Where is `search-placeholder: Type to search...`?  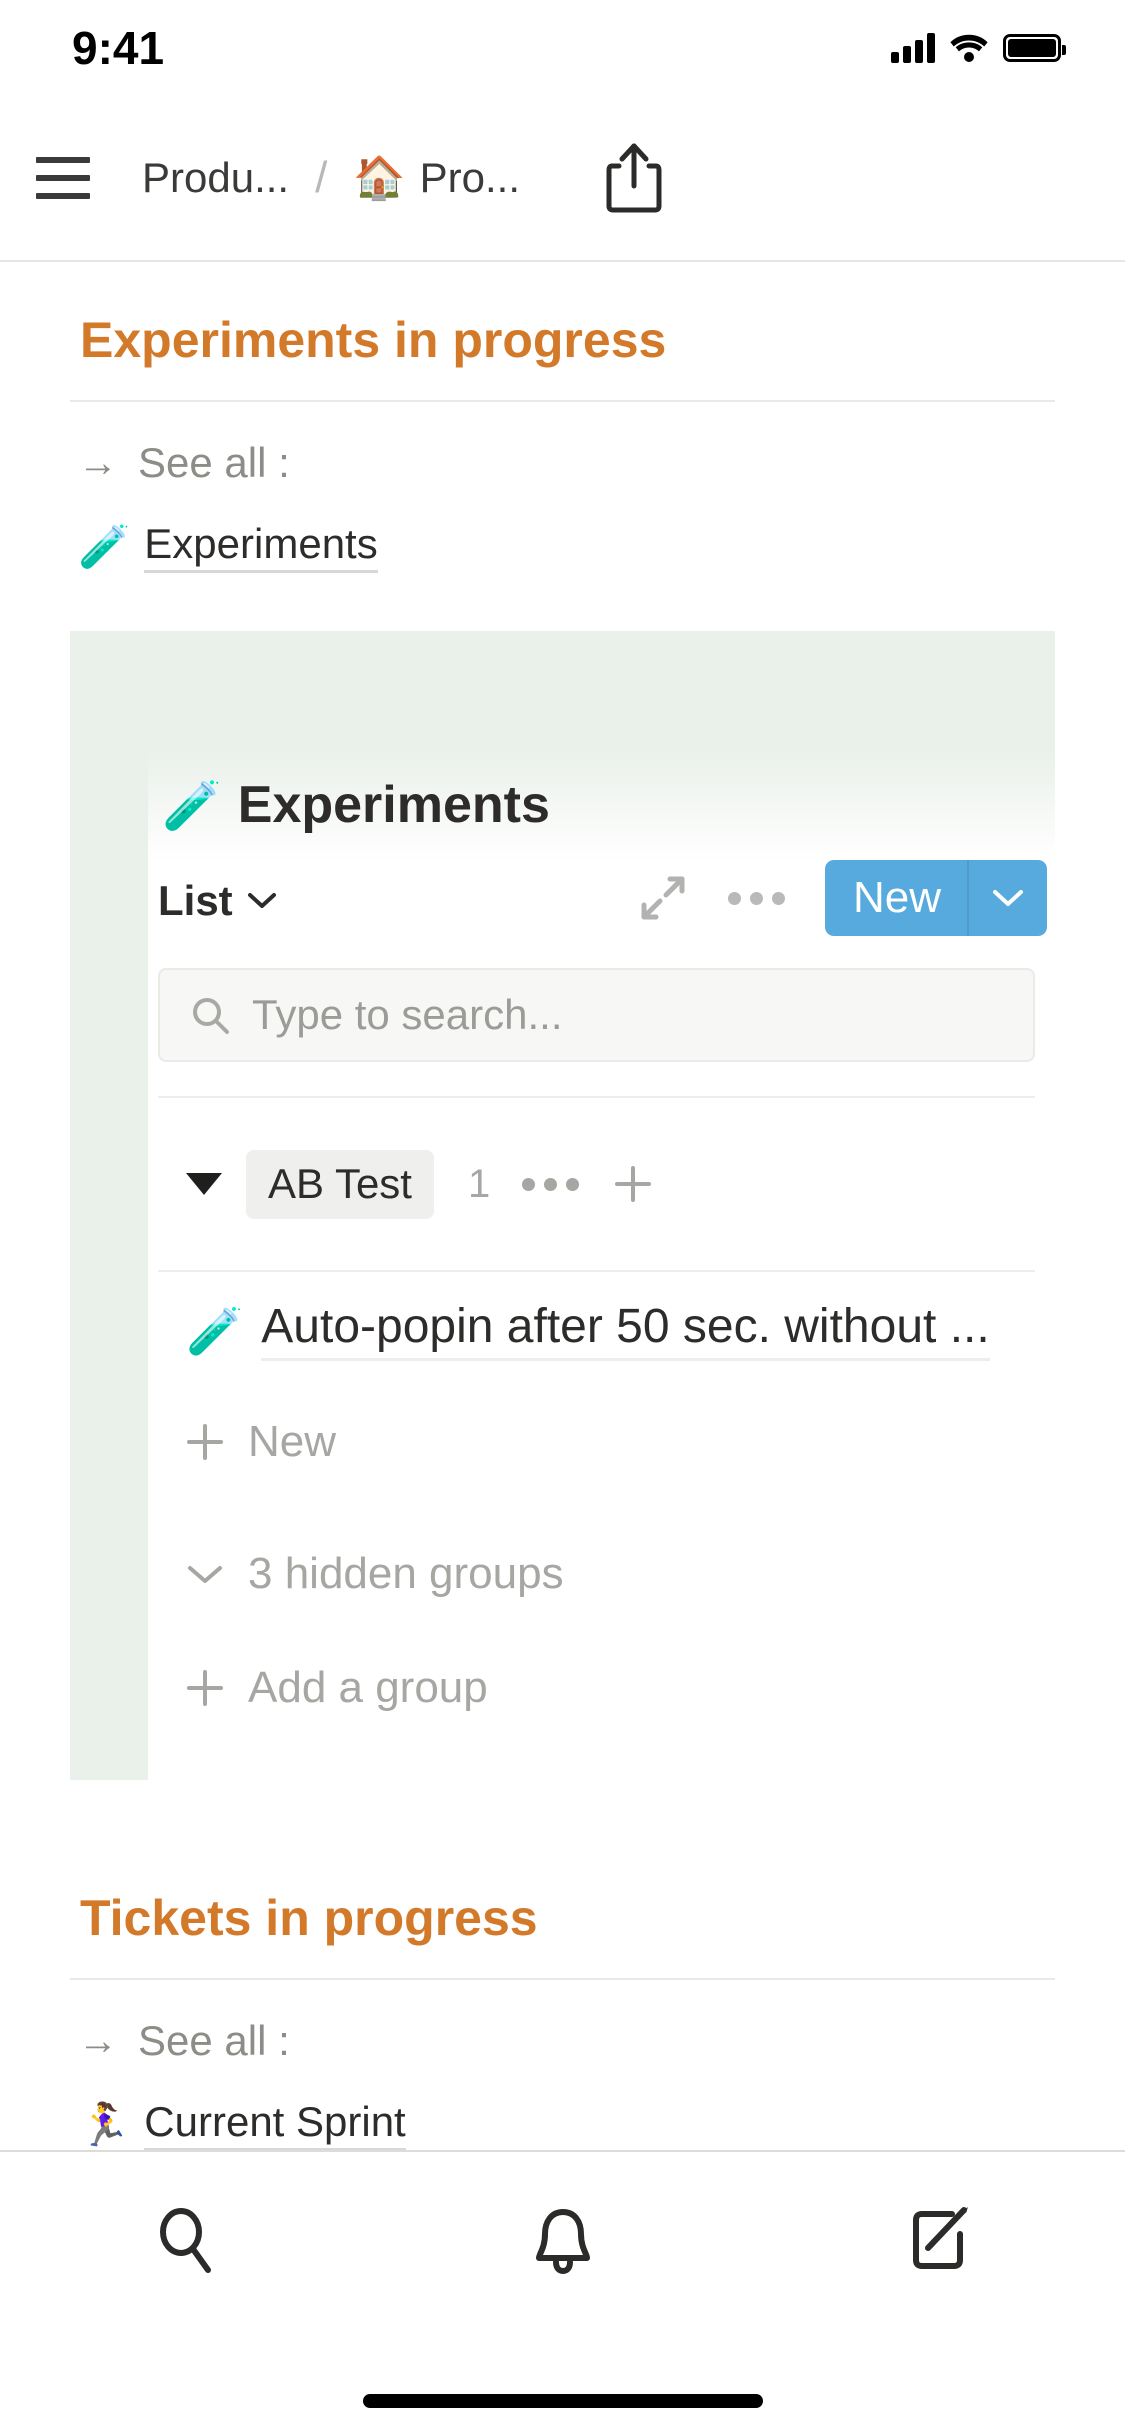
search-placeholder: Type to search... is located at coordinates (407, 1015).